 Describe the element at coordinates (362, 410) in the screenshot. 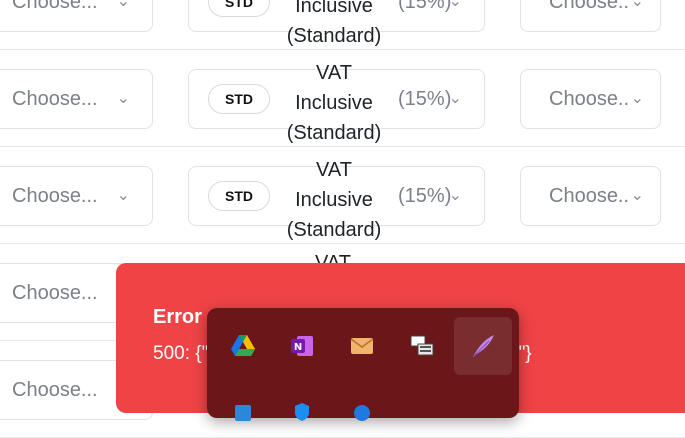

I see `bluetooth-icon` at that location.